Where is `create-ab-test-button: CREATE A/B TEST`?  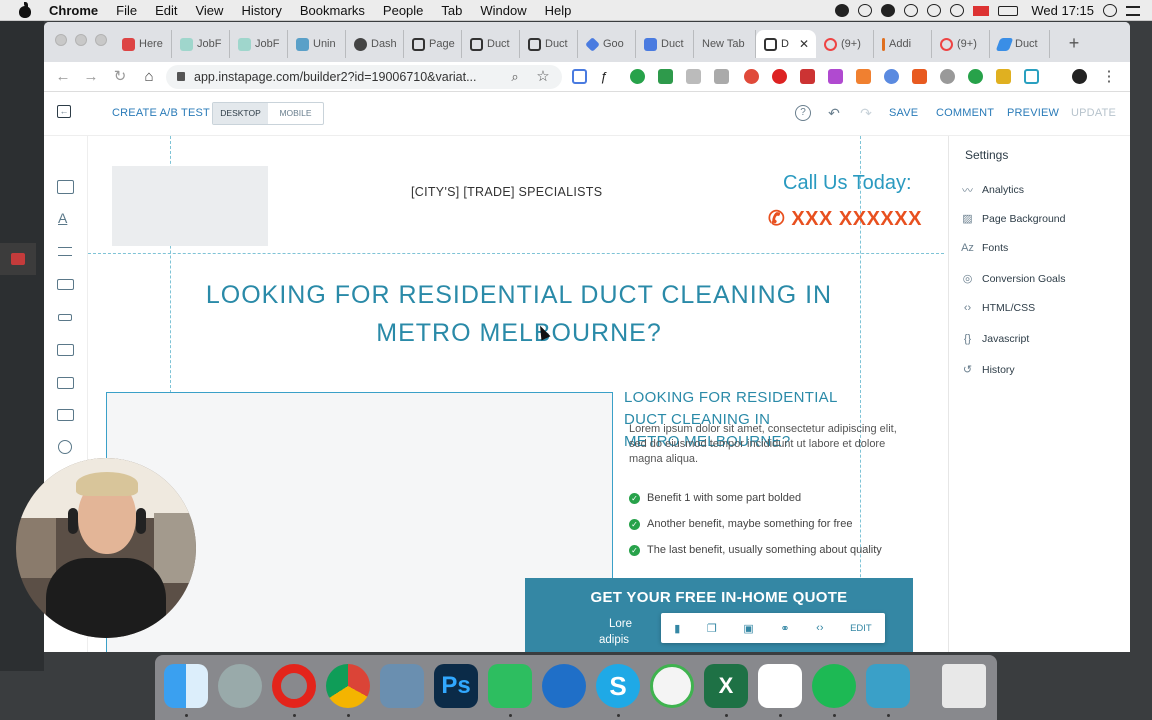 create-ab-test-button: CREATE A/B TEST is located at coordinates (161, 113).